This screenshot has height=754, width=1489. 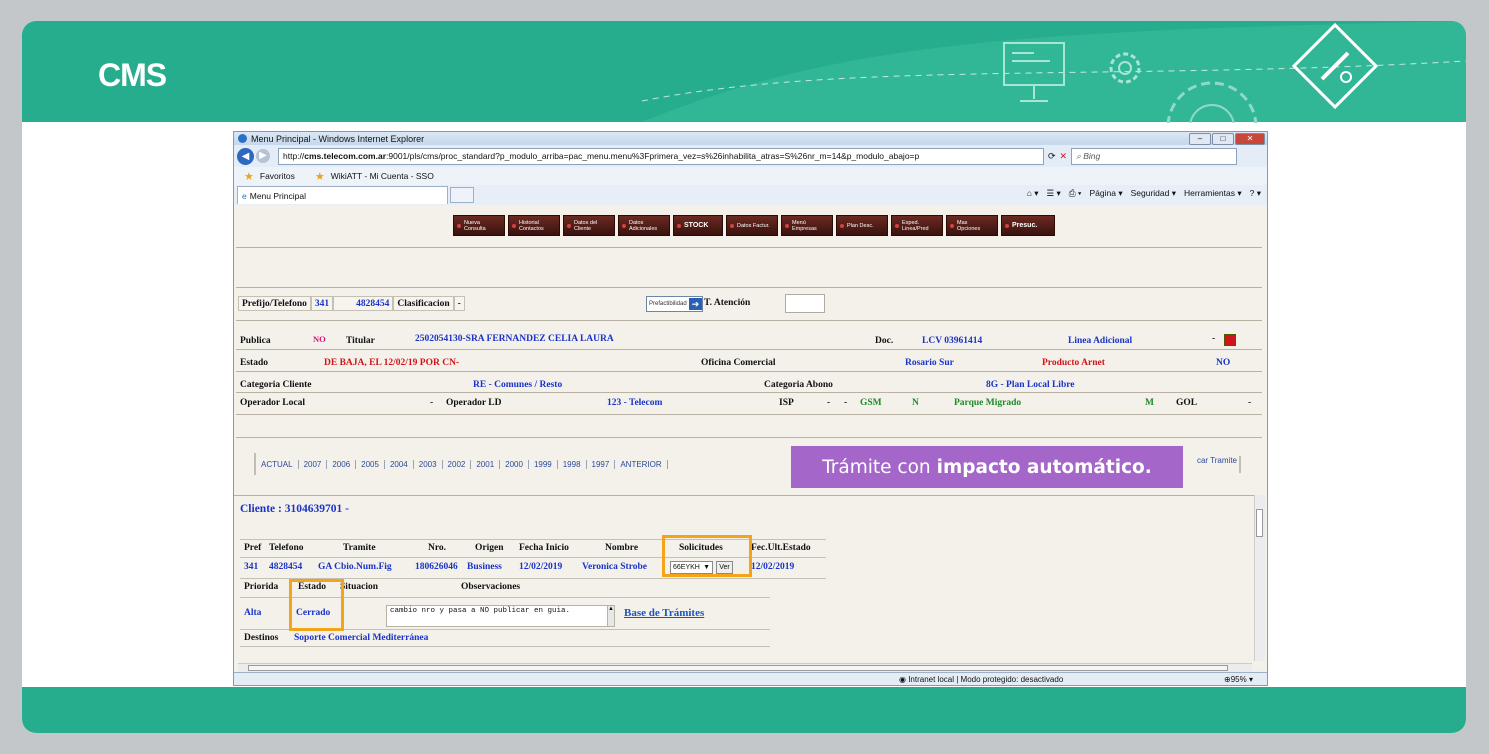 What do you see at coordinates (862, 225) in the screenshot?
I see `btn-plan-desc: Plan Desc.` at bounding box center [862, 225].